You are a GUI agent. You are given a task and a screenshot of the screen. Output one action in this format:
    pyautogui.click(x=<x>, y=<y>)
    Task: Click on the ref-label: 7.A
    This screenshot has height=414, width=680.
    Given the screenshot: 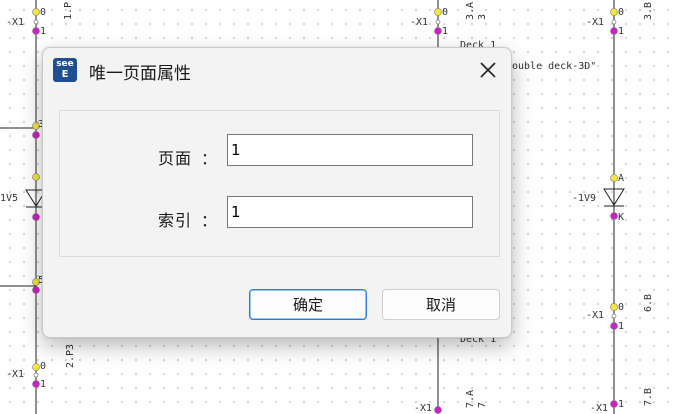 What is the action you would take?
    pyautogui.click(x=470, y=398)
    